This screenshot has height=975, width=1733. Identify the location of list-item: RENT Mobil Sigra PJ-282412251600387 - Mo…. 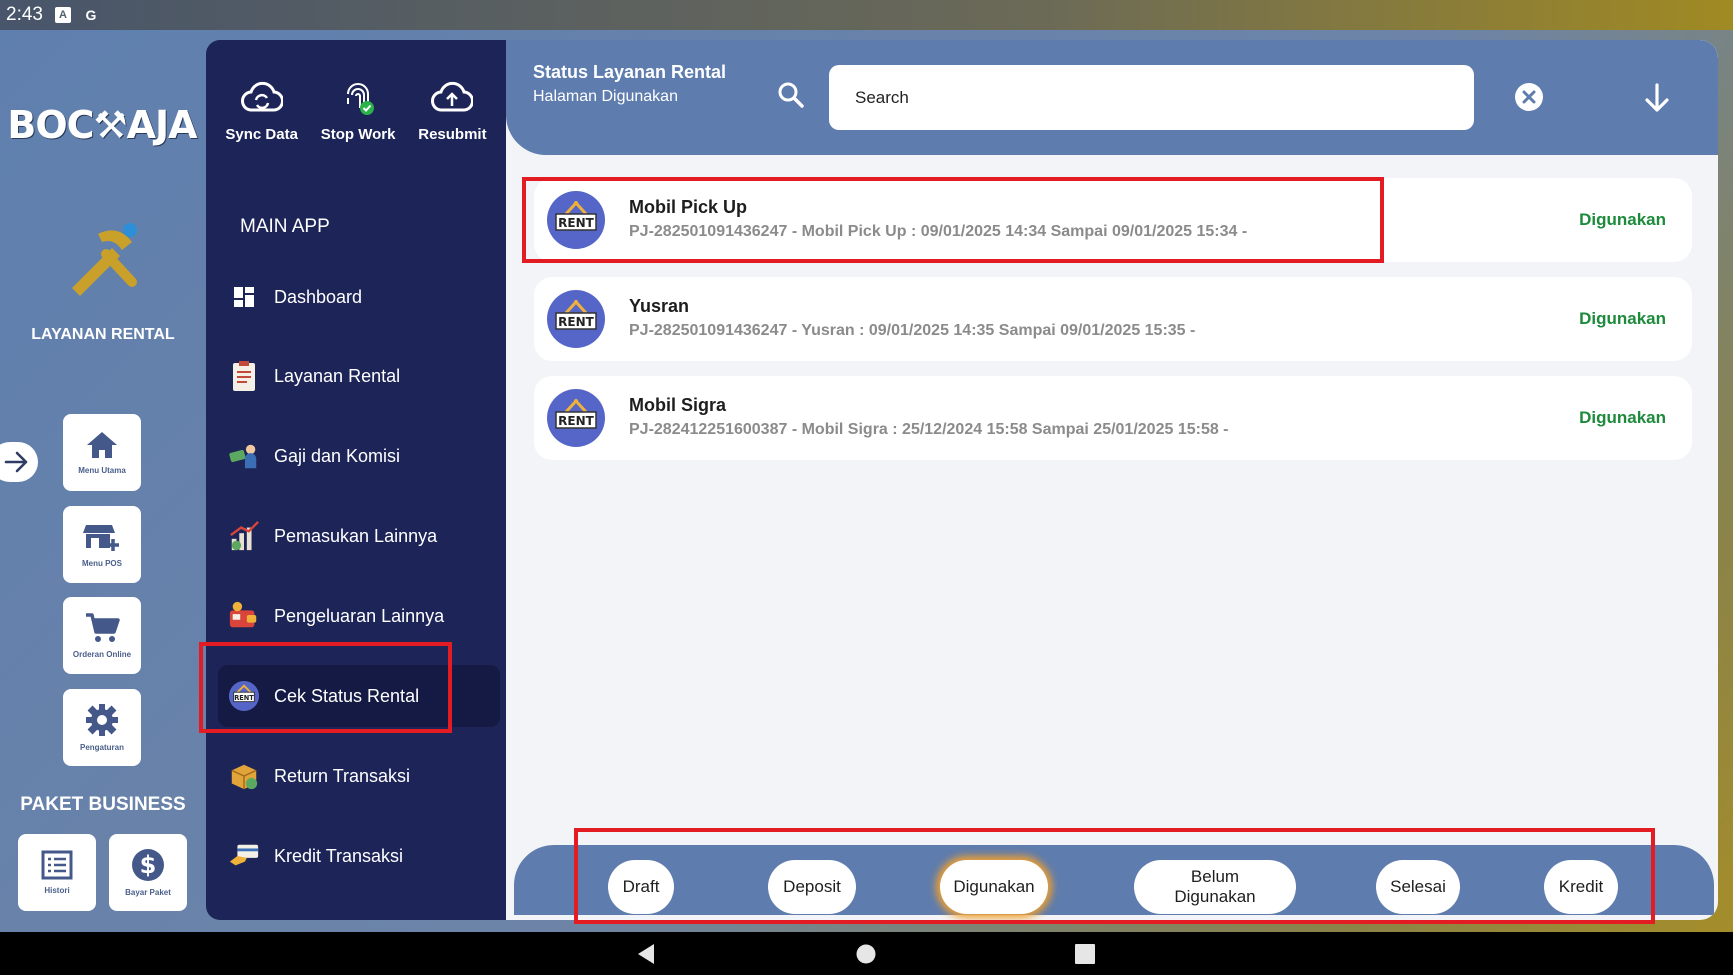
(1113, 418).